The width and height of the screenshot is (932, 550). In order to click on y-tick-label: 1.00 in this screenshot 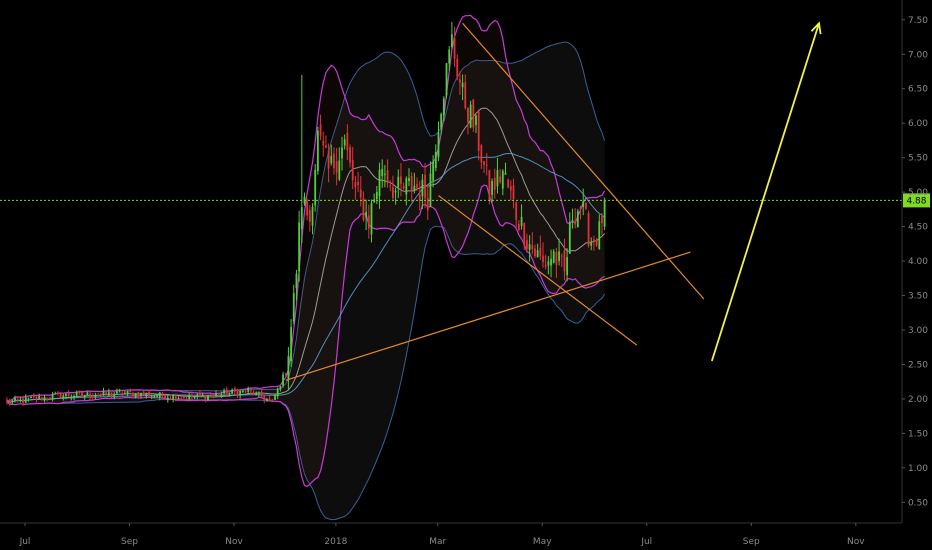, I will do `click(918, 469)`.